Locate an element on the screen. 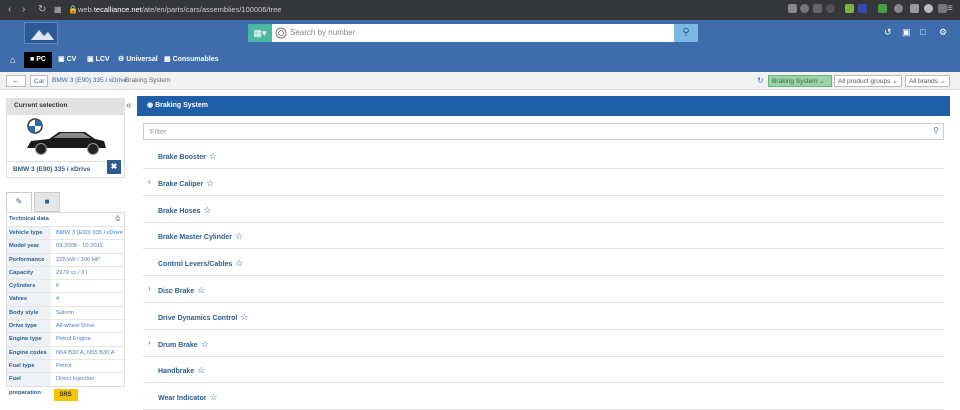  extensions-puzzle-icon is located at coordinates (914, 8).